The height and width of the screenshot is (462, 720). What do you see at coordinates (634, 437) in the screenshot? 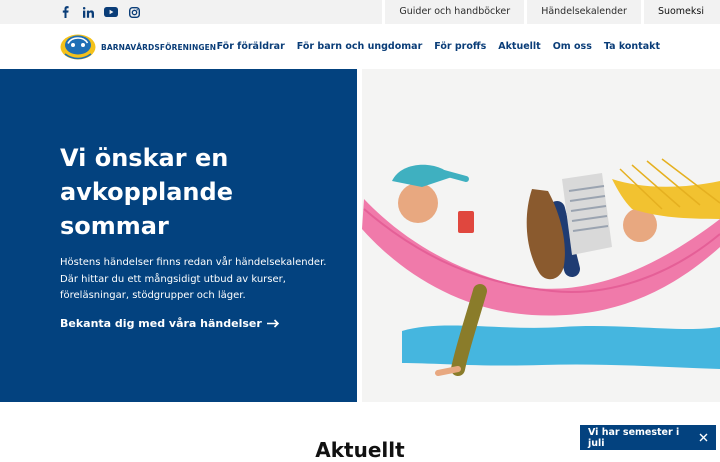
I see `notice-text: Vi har semester i juli` at bounding box center [634, 437].